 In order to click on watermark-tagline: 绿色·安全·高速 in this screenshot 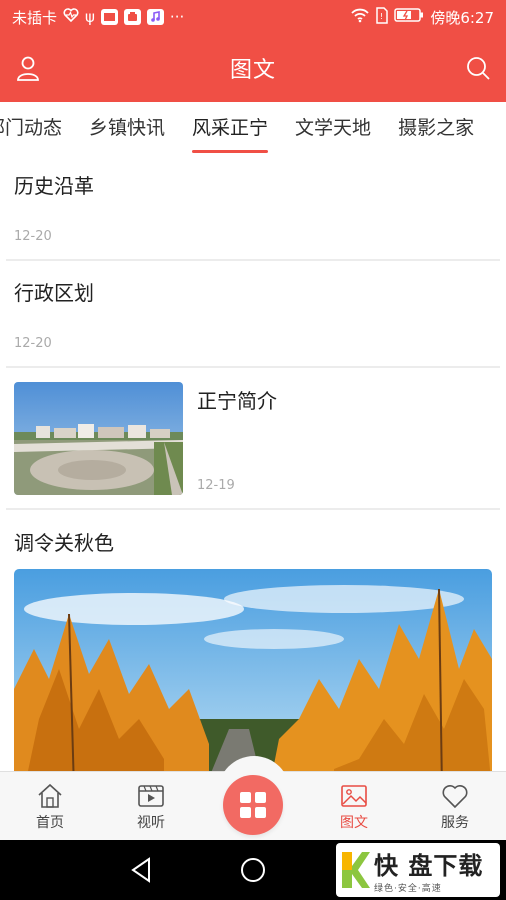, I will do `click(408, 889)`.